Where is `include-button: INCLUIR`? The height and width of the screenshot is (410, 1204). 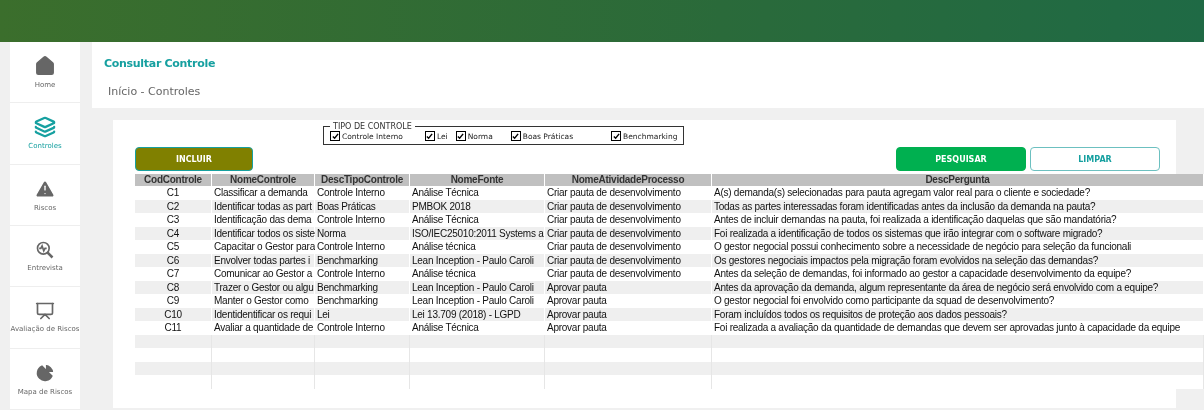
include-button: INCLUIR is located at coordinates (194, 159).